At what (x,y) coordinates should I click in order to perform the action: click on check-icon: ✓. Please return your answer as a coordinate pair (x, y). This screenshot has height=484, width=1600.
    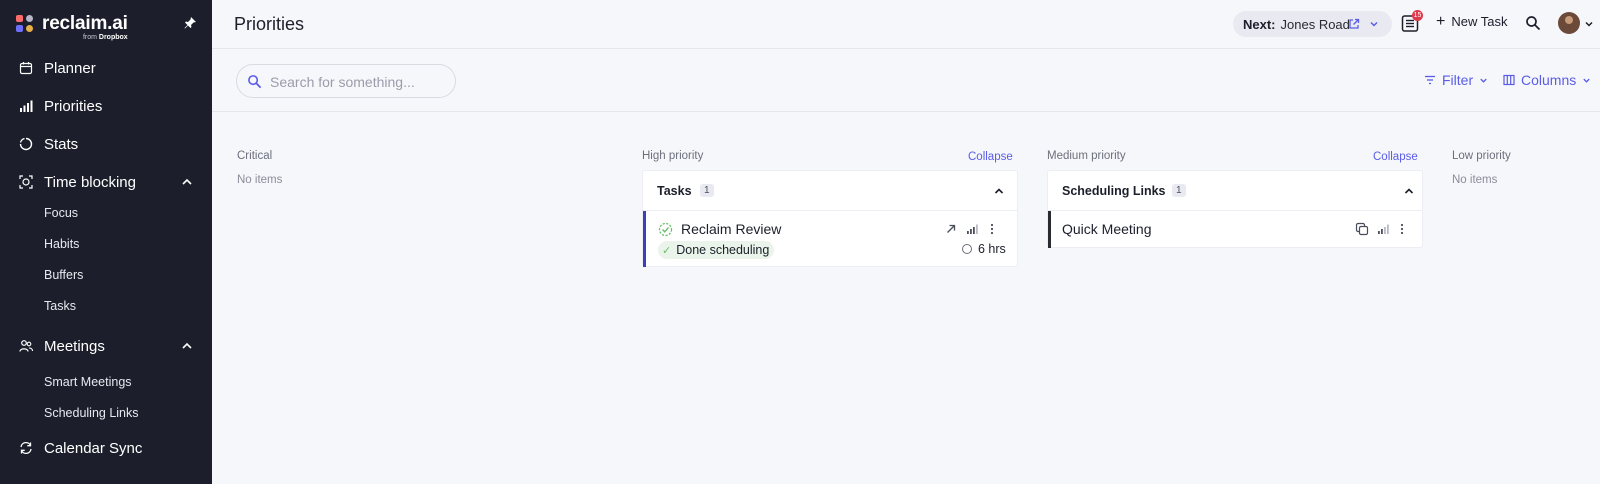
    Looking at the image, I should click on (667, 250).